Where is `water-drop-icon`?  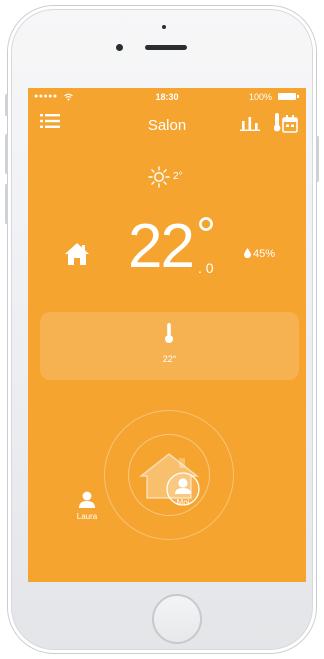 water-drop-icon is located at coordinates (247, 253).